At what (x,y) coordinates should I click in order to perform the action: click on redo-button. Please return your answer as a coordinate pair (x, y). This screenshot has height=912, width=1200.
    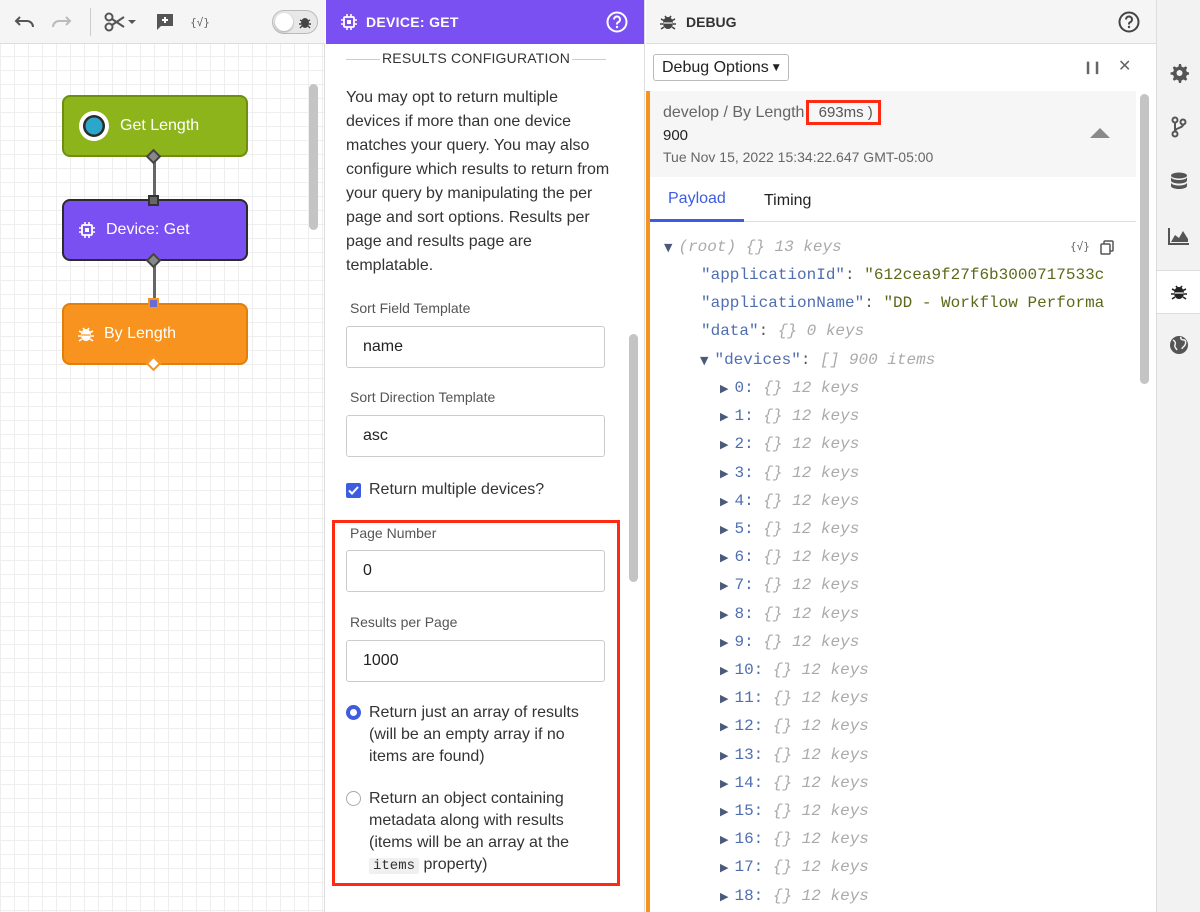
    Looking at the image, I should click on (61, 22).